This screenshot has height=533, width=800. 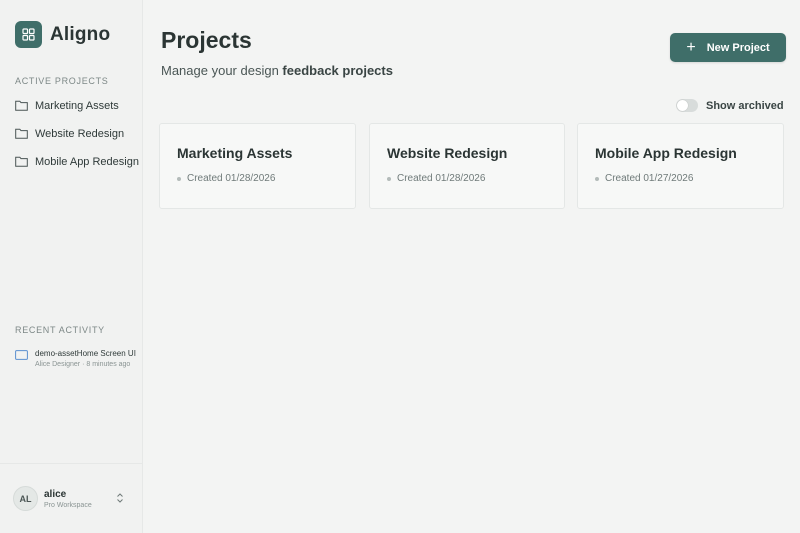 I want to click on user-name: alice, so click(x=55, y=494).